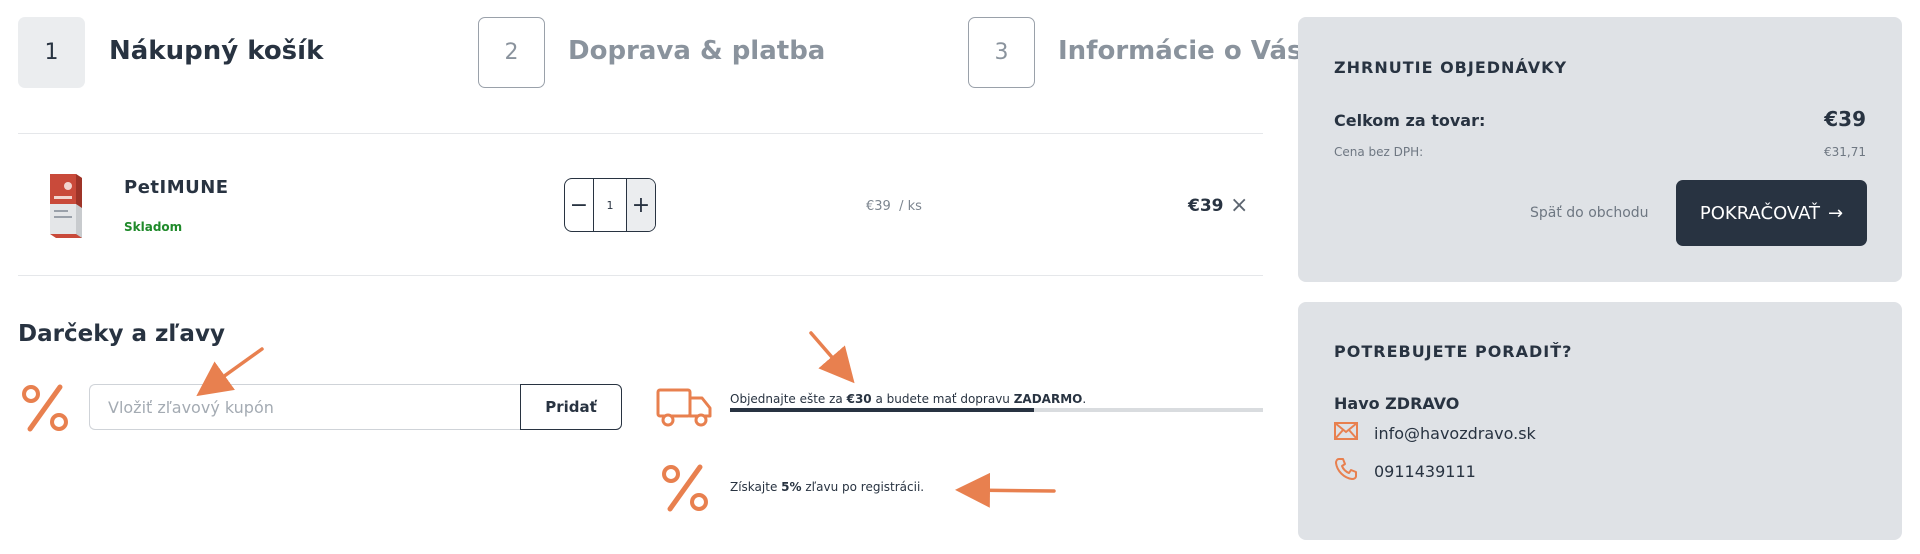  Describe the element at coordinates (1410, 120) in the screenshot. I see `total-label: Celkom za tovar:` at that location.